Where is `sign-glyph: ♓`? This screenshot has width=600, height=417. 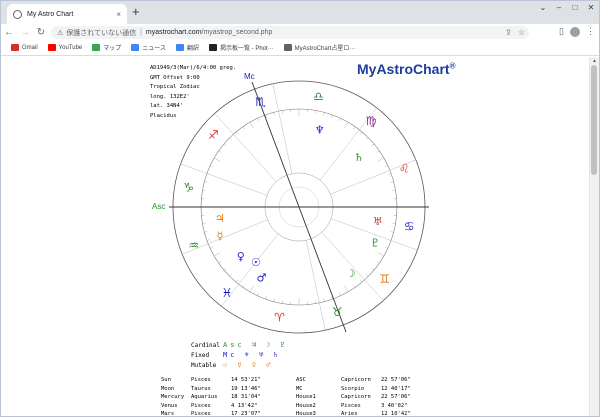 sign-glyph: ♓ is located at coordinates (227, 293).